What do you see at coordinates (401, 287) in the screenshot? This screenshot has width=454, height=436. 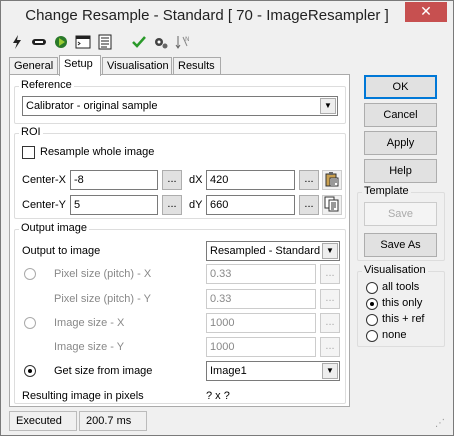 I see `vis-label-all-tools: all tools` at bounding box center [401, 287].